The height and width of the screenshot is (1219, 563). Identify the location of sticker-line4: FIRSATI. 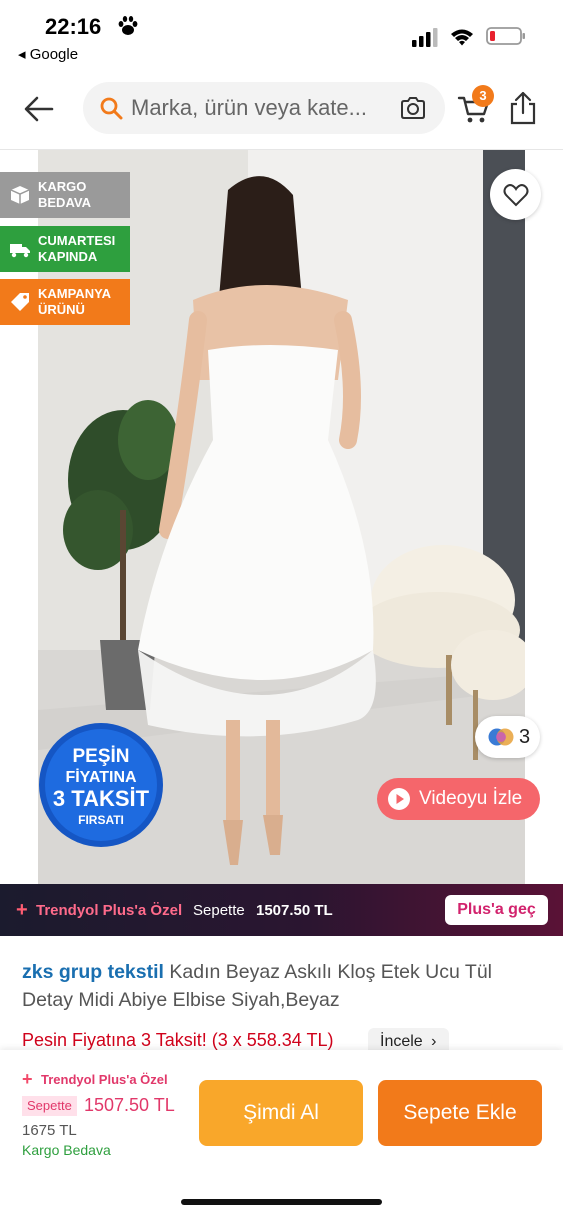
(101, 820).